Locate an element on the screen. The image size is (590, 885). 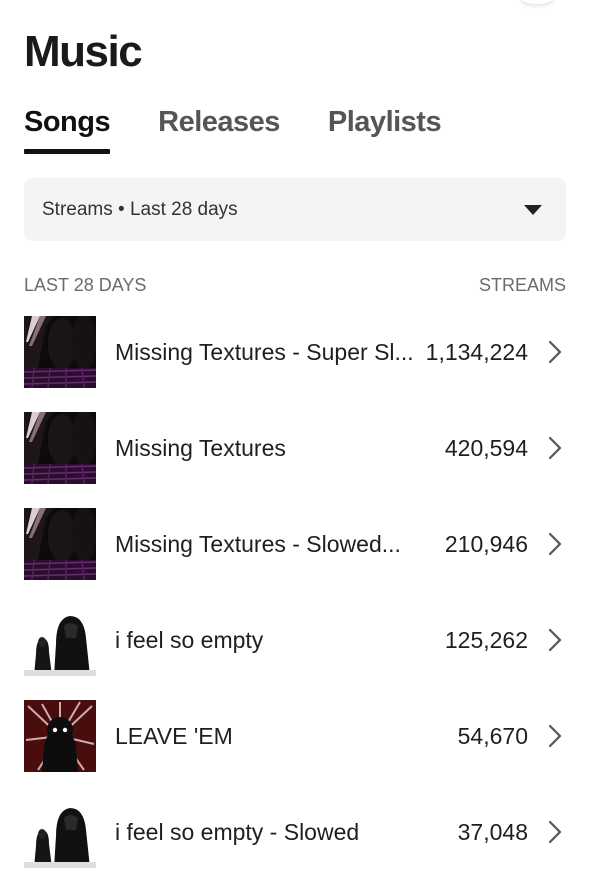
song-row: Missing Textures - Super Sl... 1,134,224 is located at coordinates (295, 352).